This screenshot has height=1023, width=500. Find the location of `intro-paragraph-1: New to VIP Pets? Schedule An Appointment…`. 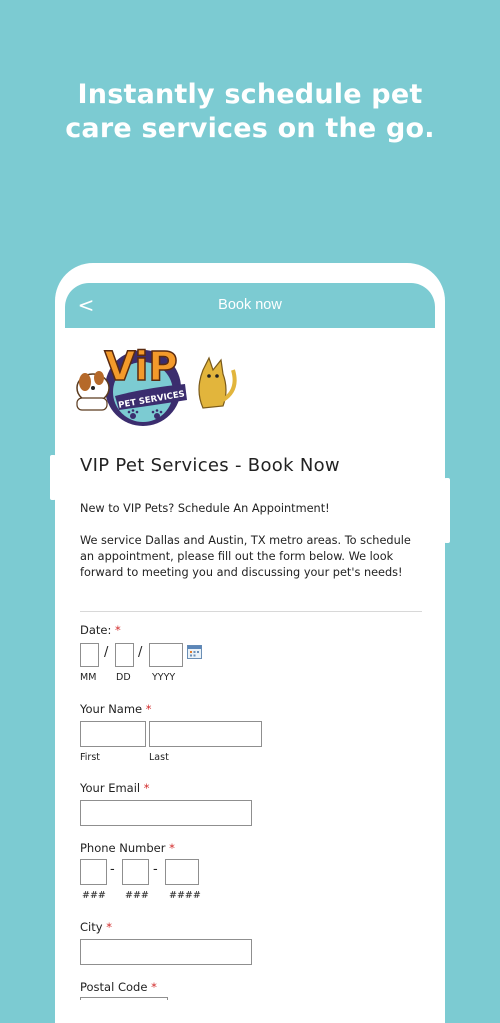

intro-paragraph-1: New to VIP Pets? Schedule An Appointment… is located at coordinates (205, 508).